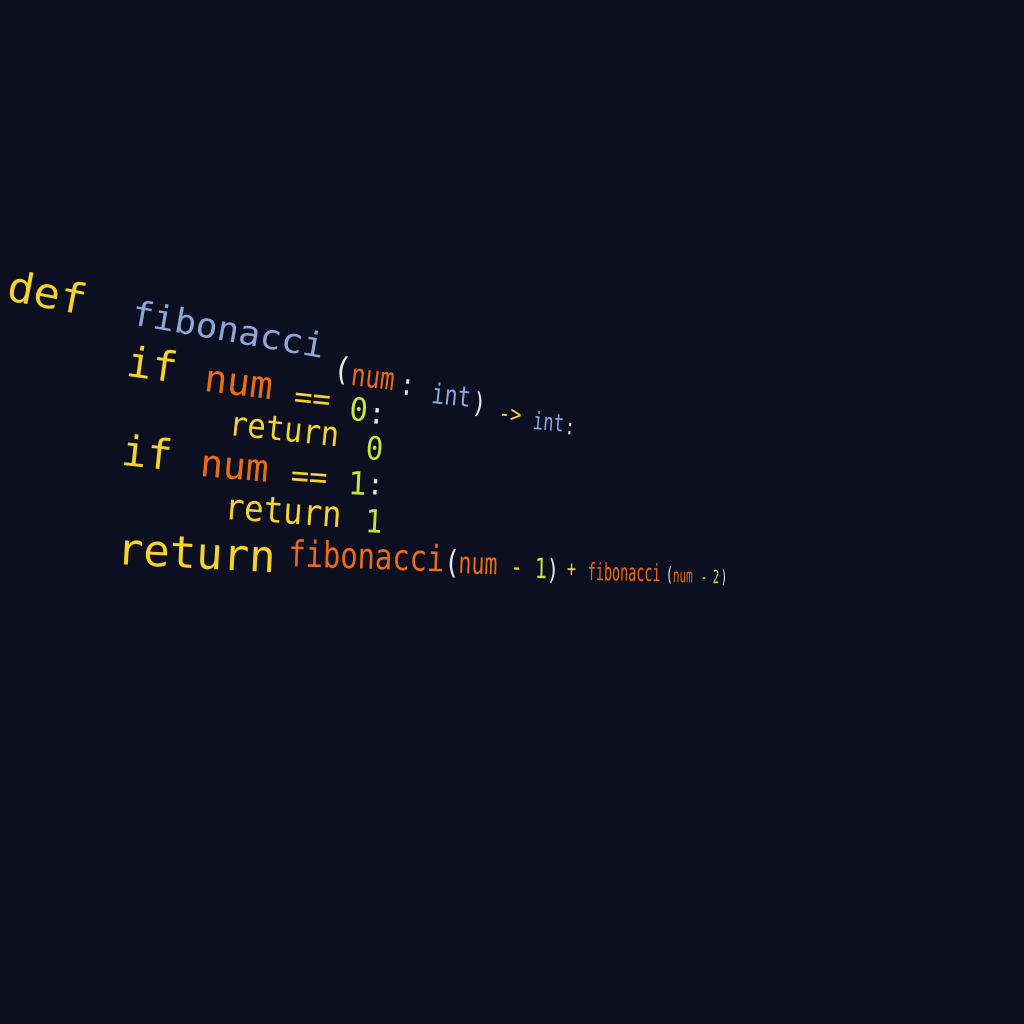 This screenshot has width=1024, height=1024. Describe the element at coordinates (407, 385) in the screenshot. I see `param-colon: :` at that location.